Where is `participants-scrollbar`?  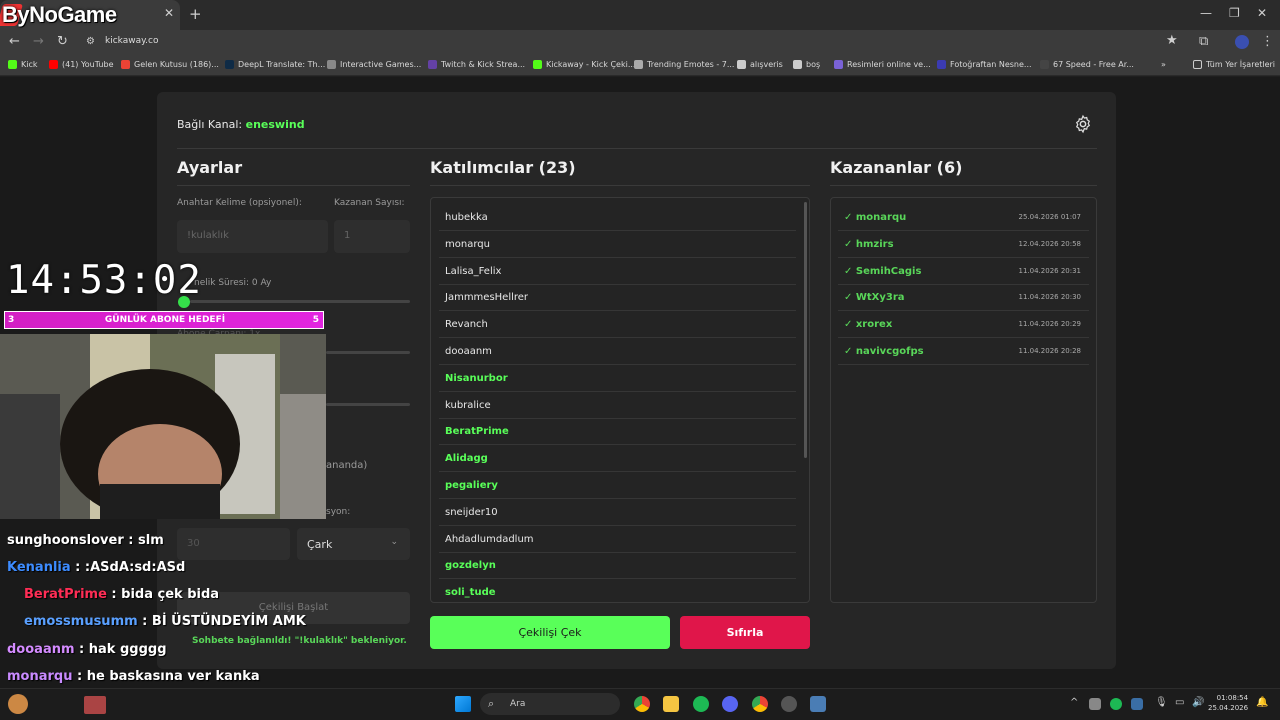 participants-scrollbar is located at coordinates (805, 330).